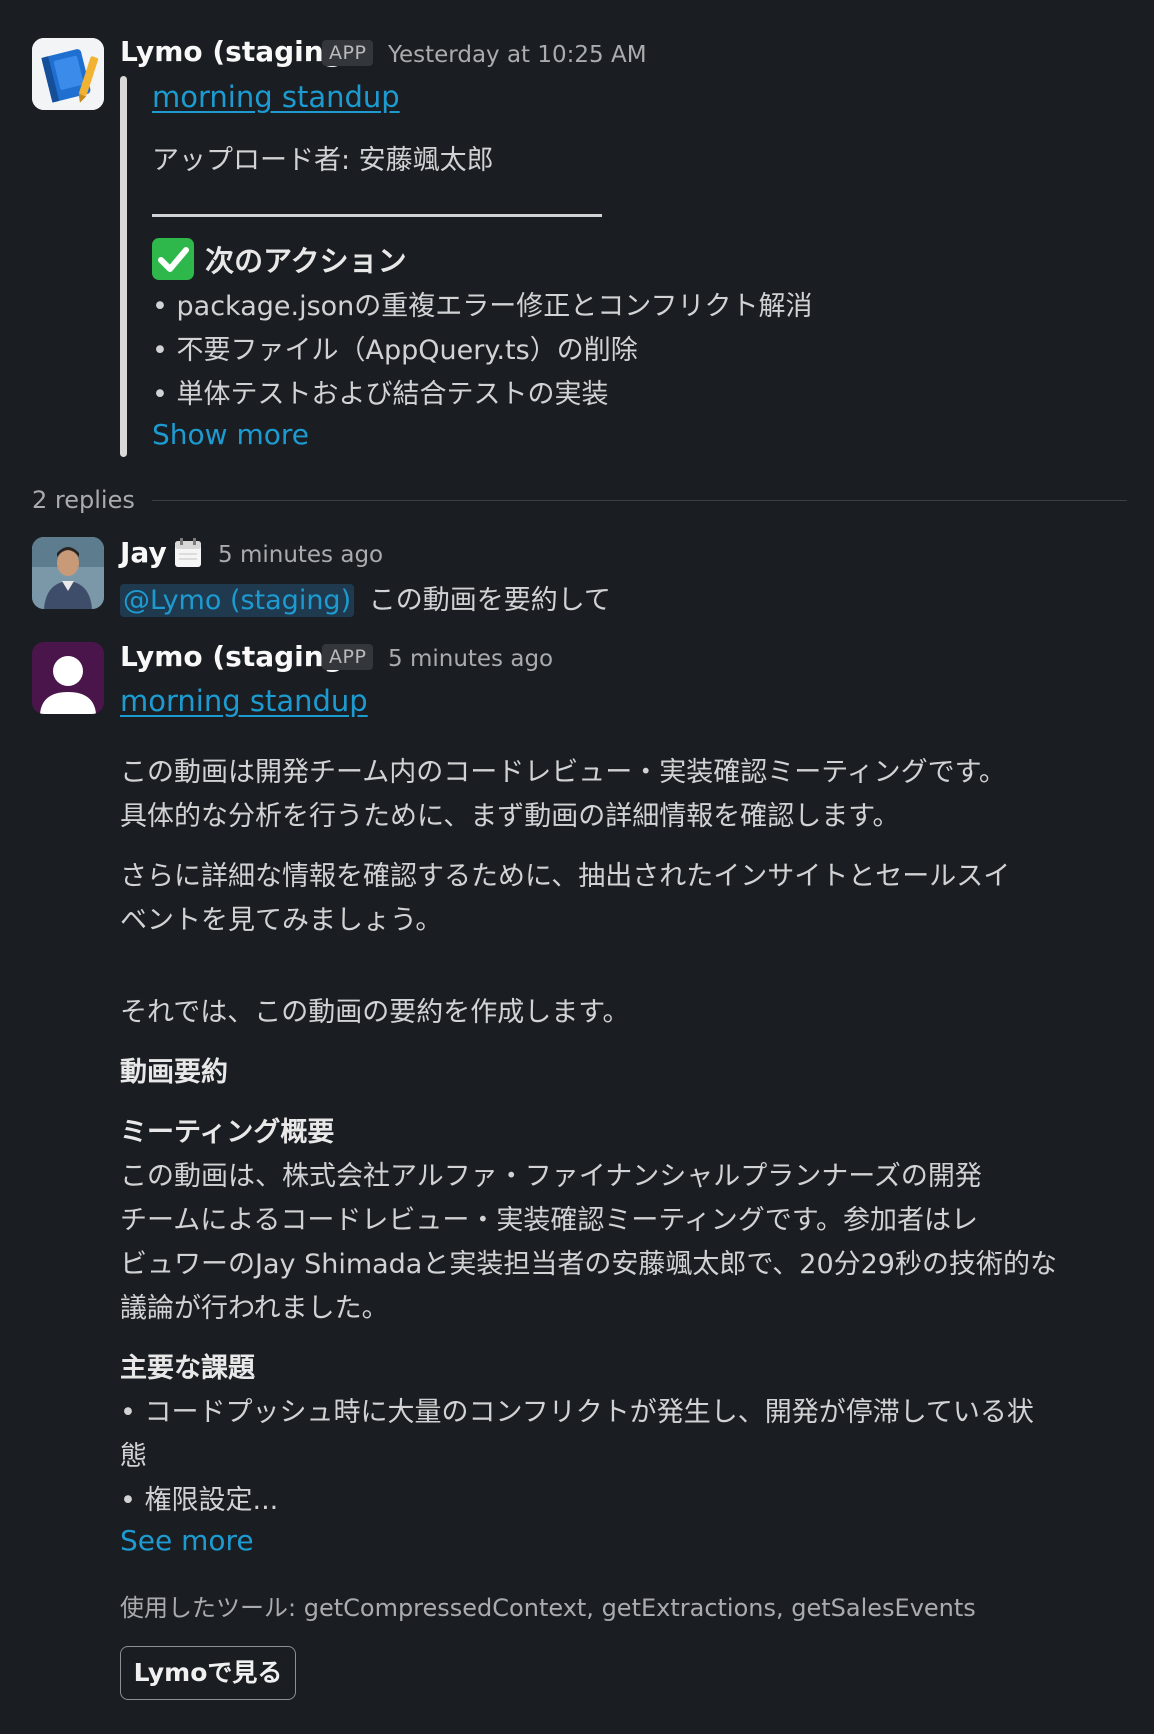 The image size is (1154, 1734). I want to click on section-heading-issues: 主要な課題, so click(187, 1368).